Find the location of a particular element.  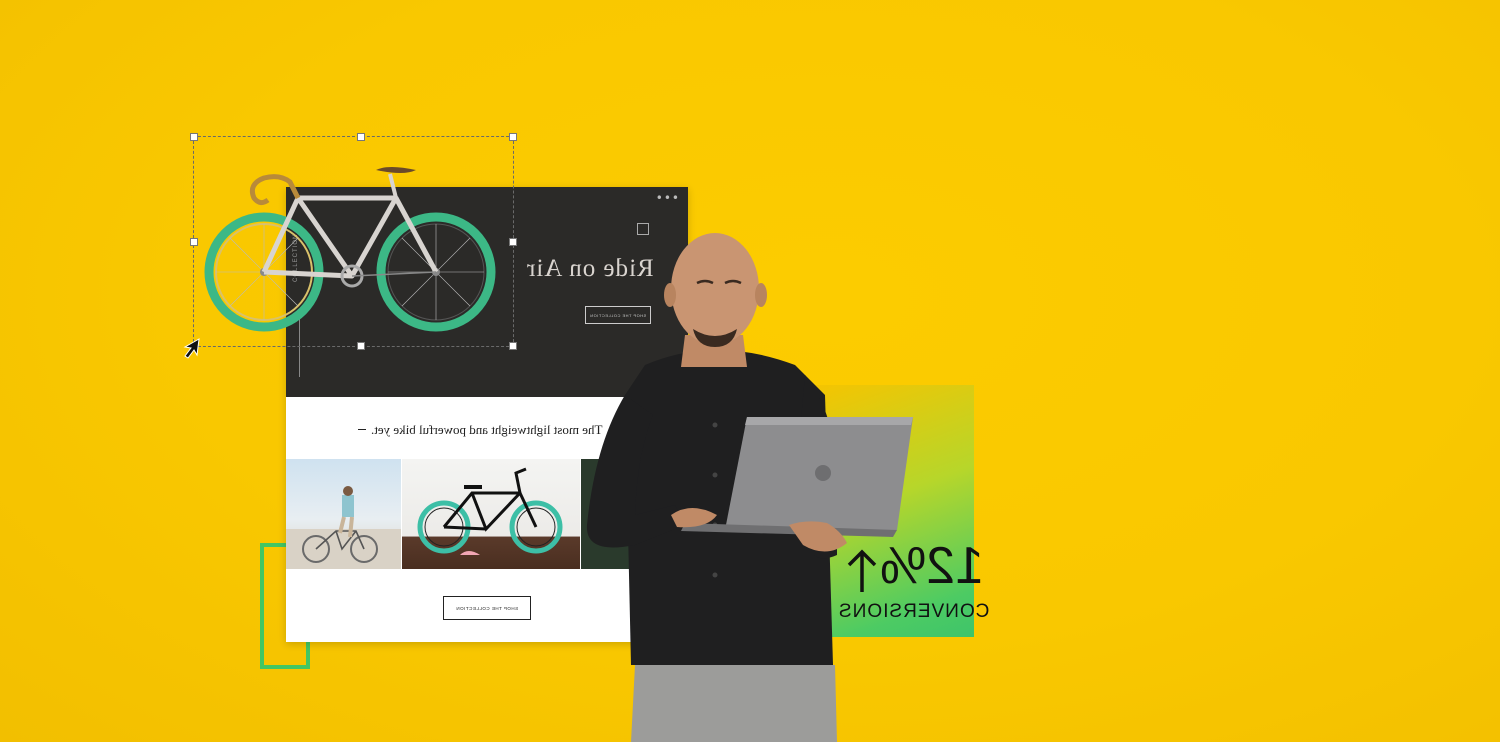

cursor-arrow-icon is located at coordinates (191, 348).